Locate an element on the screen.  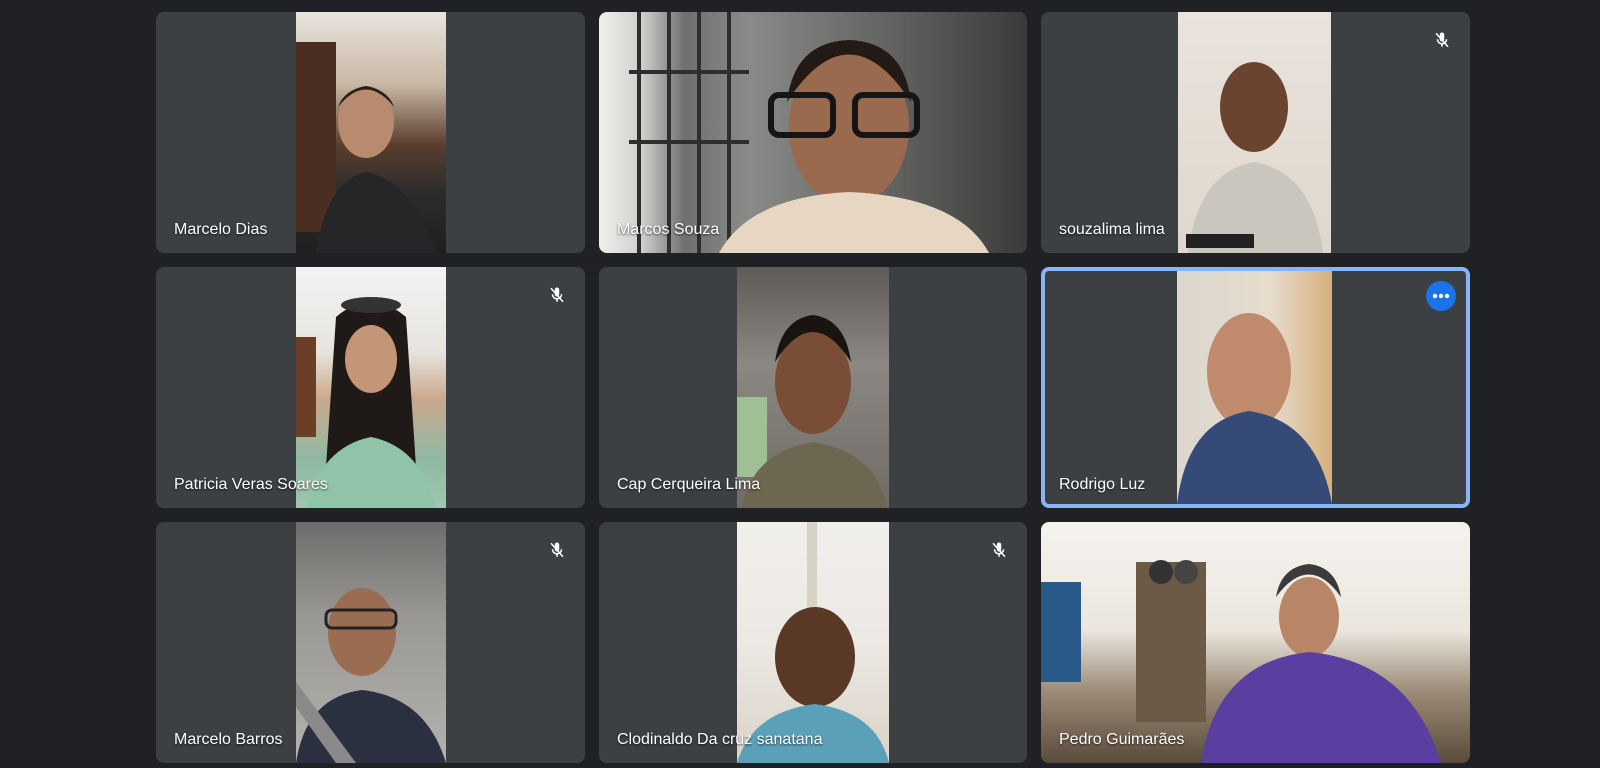
participant-tile: Marcelo Dias is located at coordinates (370, 132).